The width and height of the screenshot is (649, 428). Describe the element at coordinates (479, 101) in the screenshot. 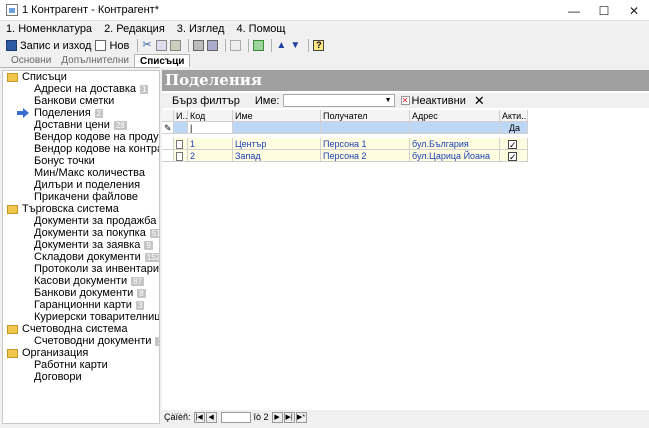

I see `clear-filter-icon: ✕` at that location.